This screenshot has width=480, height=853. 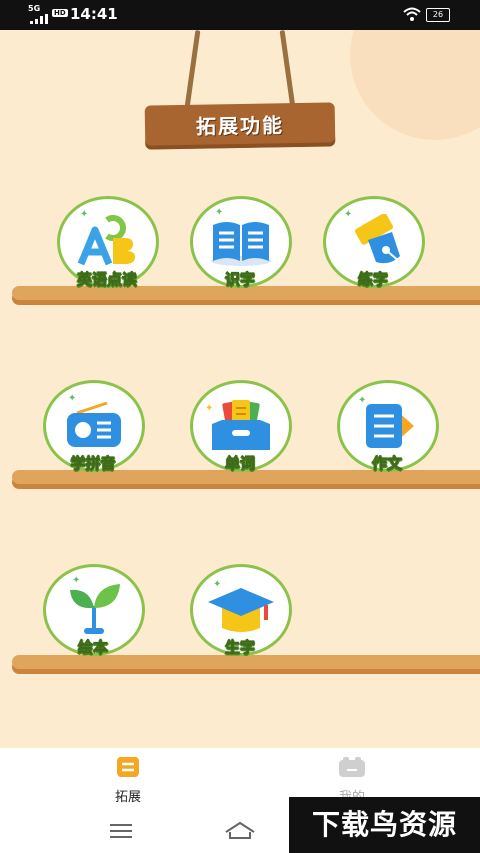 I want to click on title-sign: 拓展功能, so click(x=240, y=126).